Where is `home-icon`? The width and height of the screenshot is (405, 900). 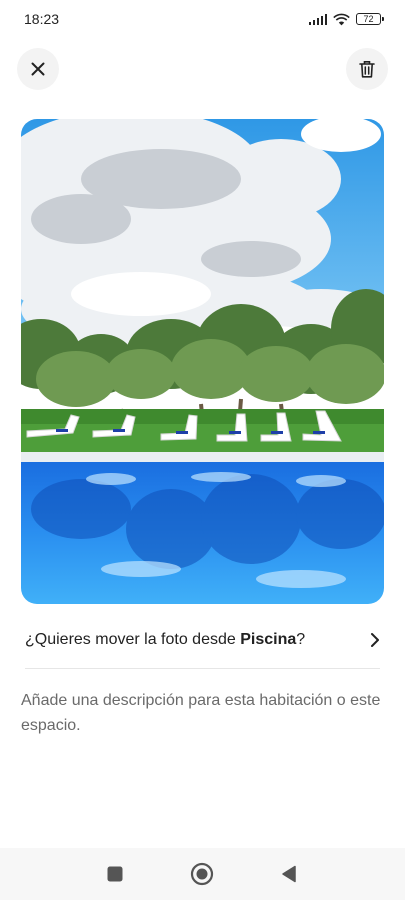
home-icon is located at coordinates (202, 874).